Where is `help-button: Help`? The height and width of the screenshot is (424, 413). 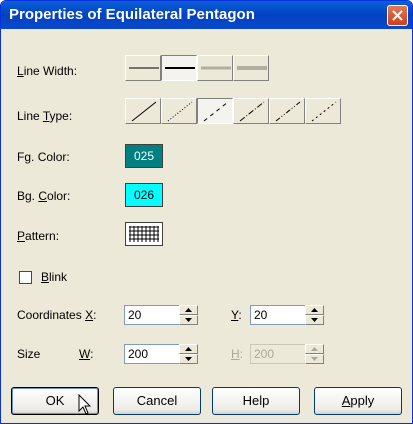 help-button: Help is located at coordinates (256, 401).